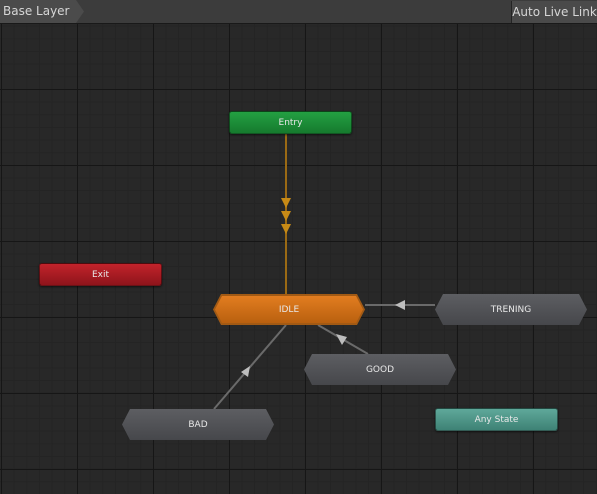 Image resolution: width=597 pixels, height=494 pixels. Describe the element at coordinates (250, 367) in the screenshot. I see `transition-bad-idle` at that location.